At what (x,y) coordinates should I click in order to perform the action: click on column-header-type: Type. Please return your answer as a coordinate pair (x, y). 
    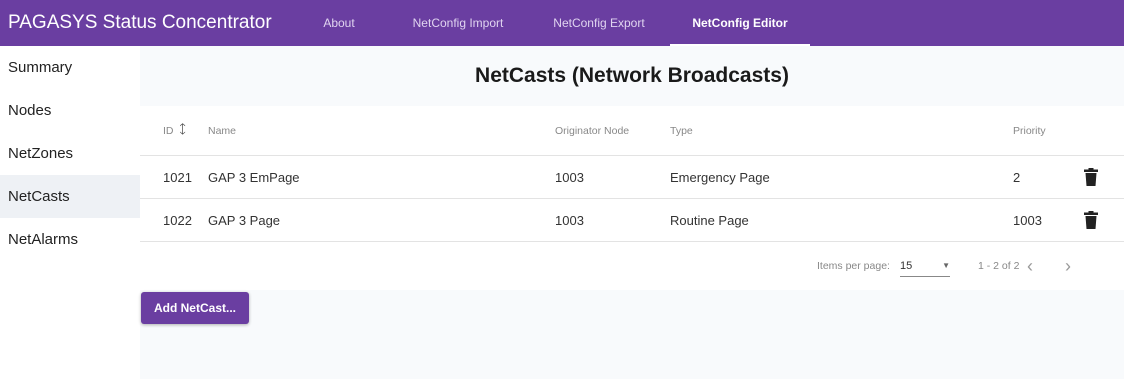
    Looking at the image, I should click on (681, 130).